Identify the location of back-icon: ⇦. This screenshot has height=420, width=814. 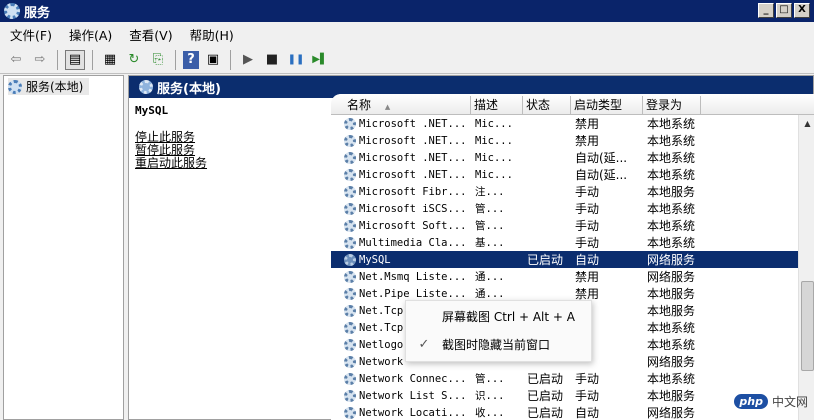
(16, 60).